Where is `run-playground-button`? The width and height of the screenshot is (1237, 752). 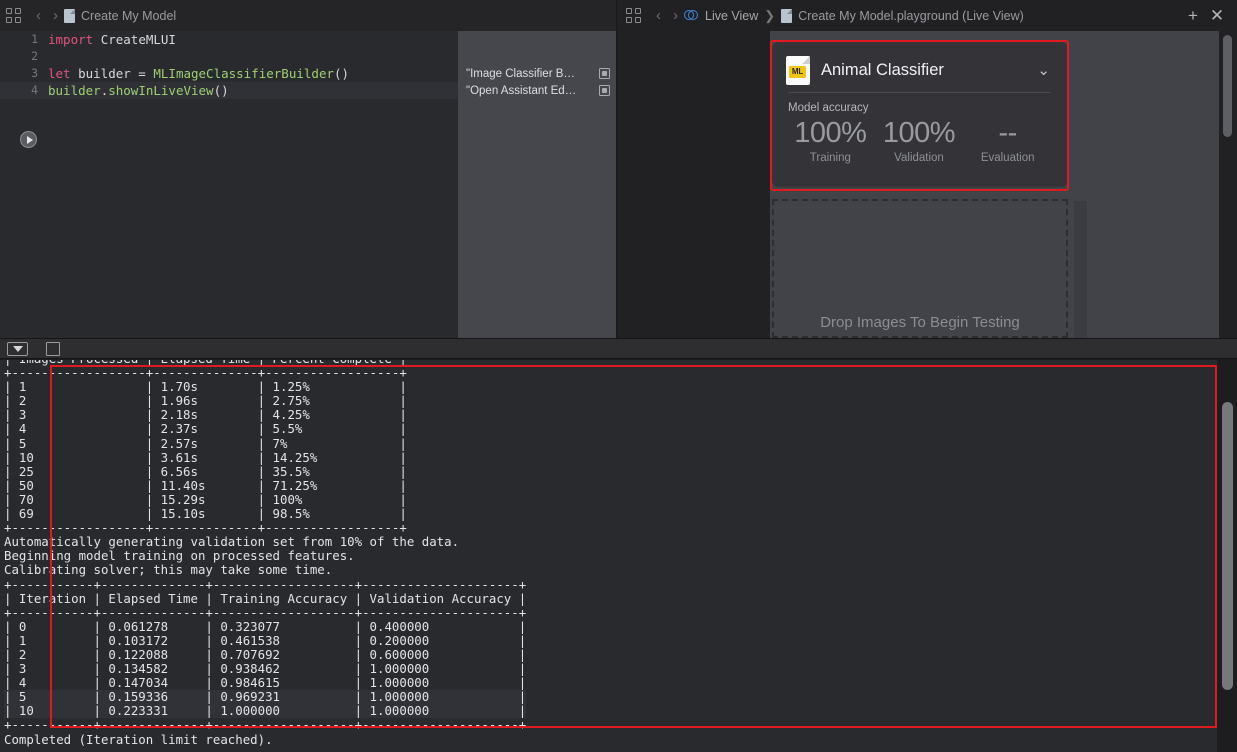 run-playground-button is located at coordinates (28, 139).